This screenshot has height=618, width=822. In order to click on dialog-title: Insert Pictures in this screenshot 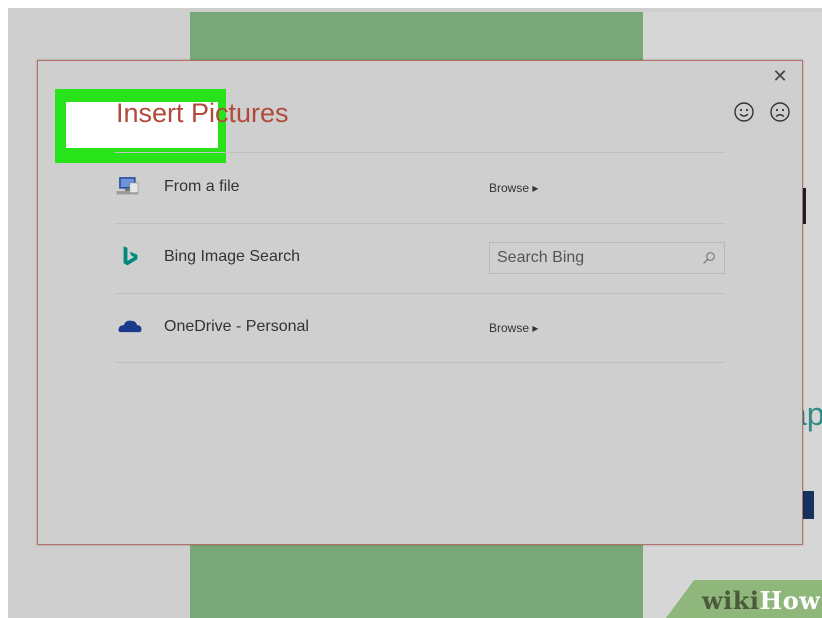, I will do `click(202, 113)`.